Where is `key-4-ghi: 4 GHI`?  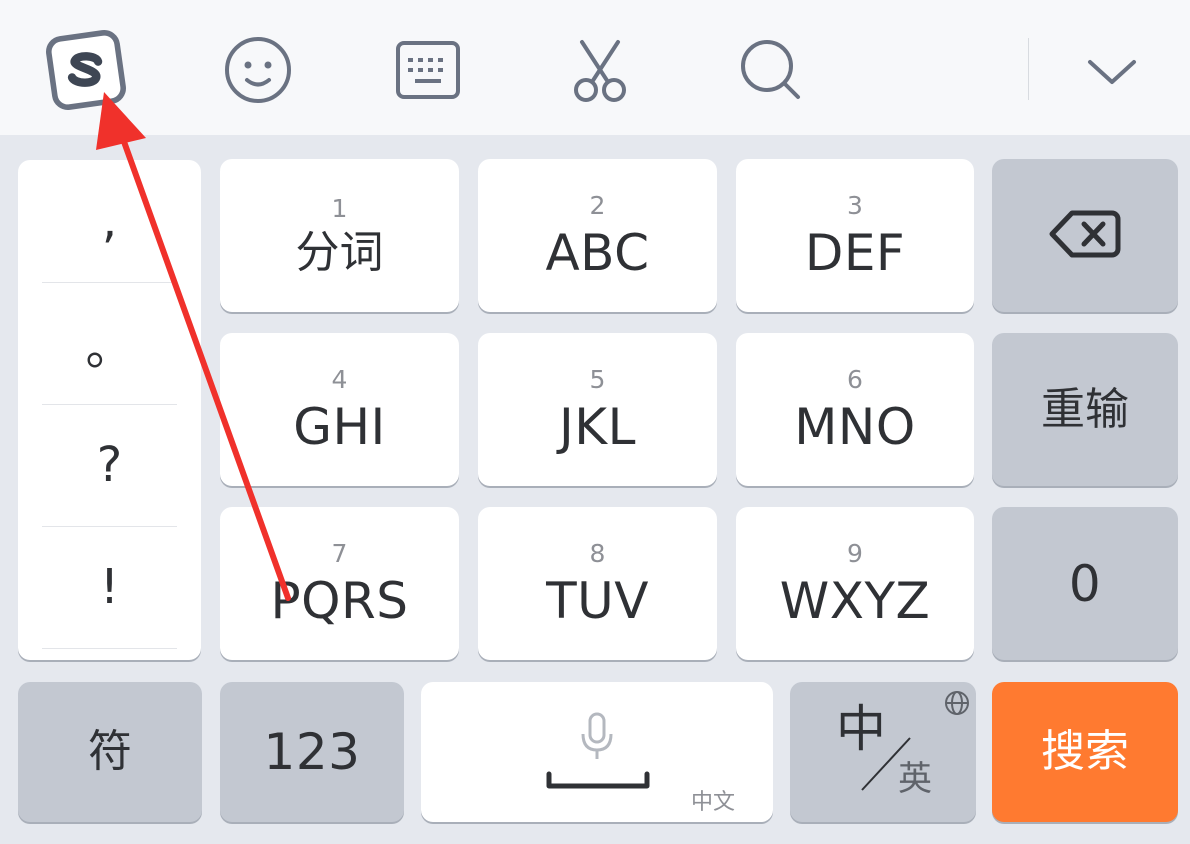 key-4-ghi: 4 GHI is located at coordinates (339, 409).